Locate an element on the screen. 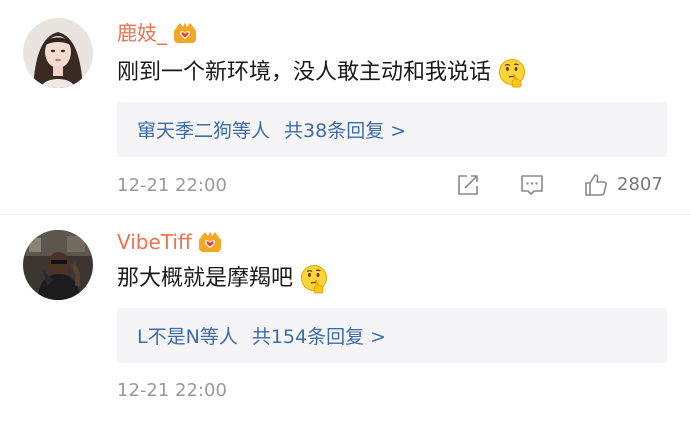 This screenshot has height=422, width=690. username-row: VibeTiff is located at coordinates (169, 242).